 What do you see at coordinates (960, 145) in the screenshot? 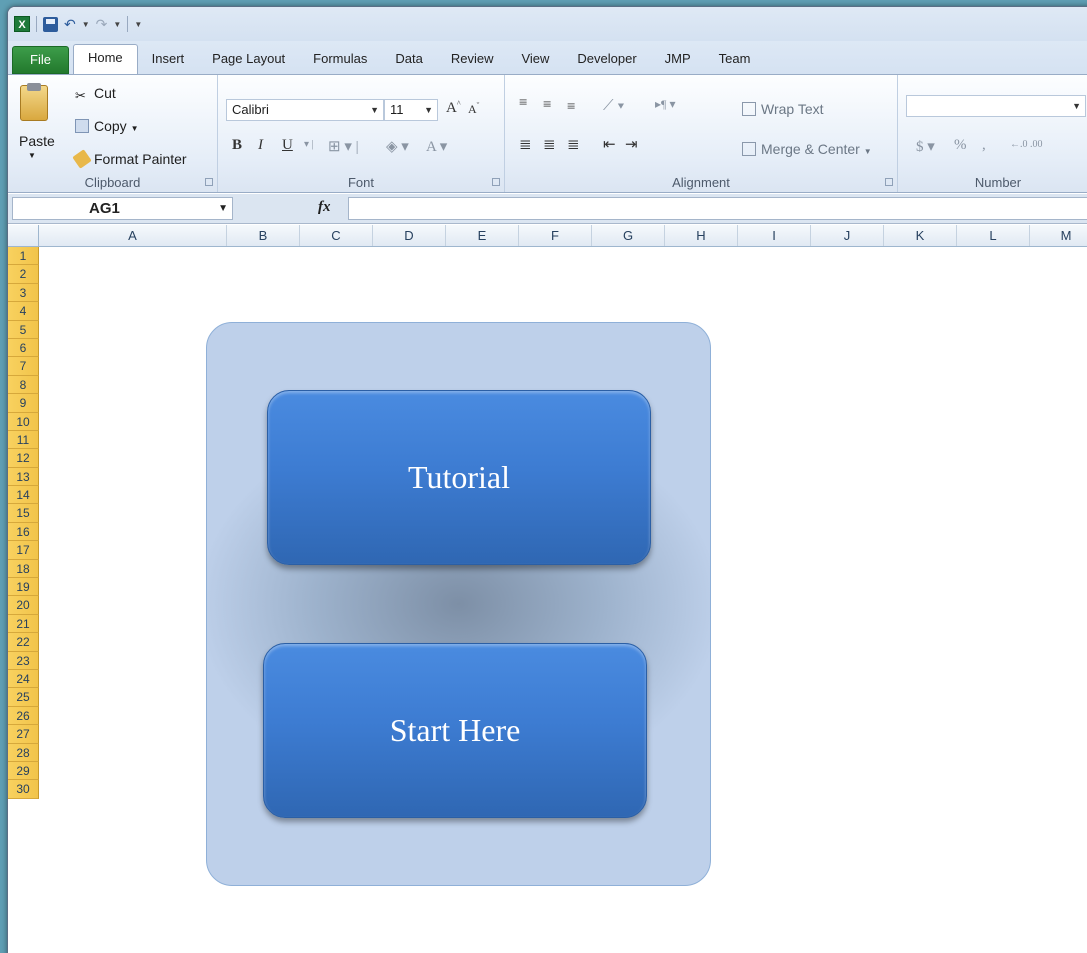
I see `percent-icon: %` at bounding box center [960, 145].